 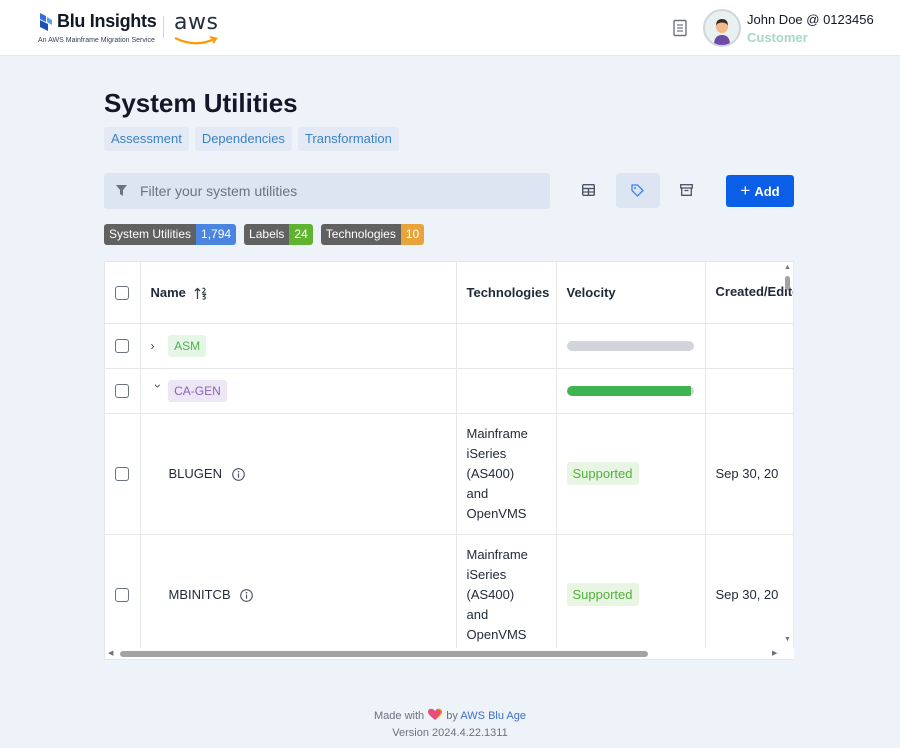 I want to click on user-name: John Doe @ 0123456, so click(x=810, y=19).